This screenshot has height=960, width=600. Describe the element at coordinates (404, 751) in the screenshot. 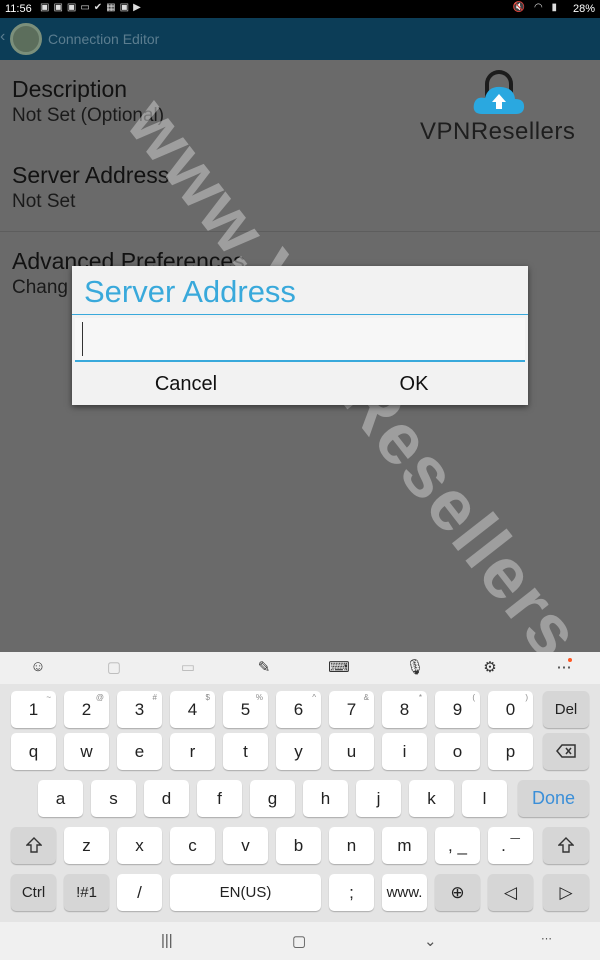

I see `key-i: i` at that location.